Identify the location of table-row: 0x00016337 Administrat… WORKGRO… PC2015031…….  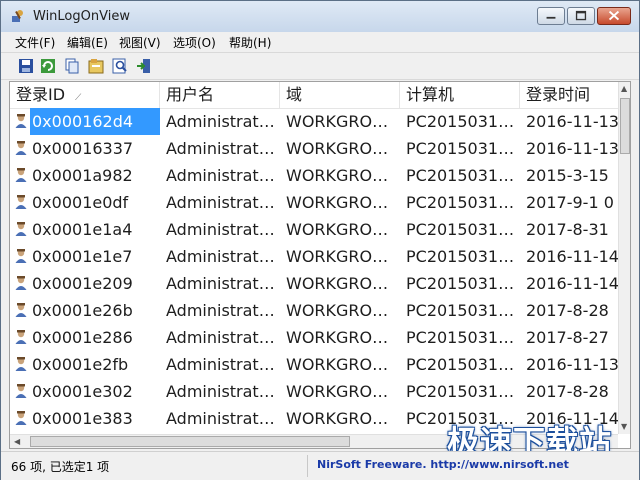
(314, 148).